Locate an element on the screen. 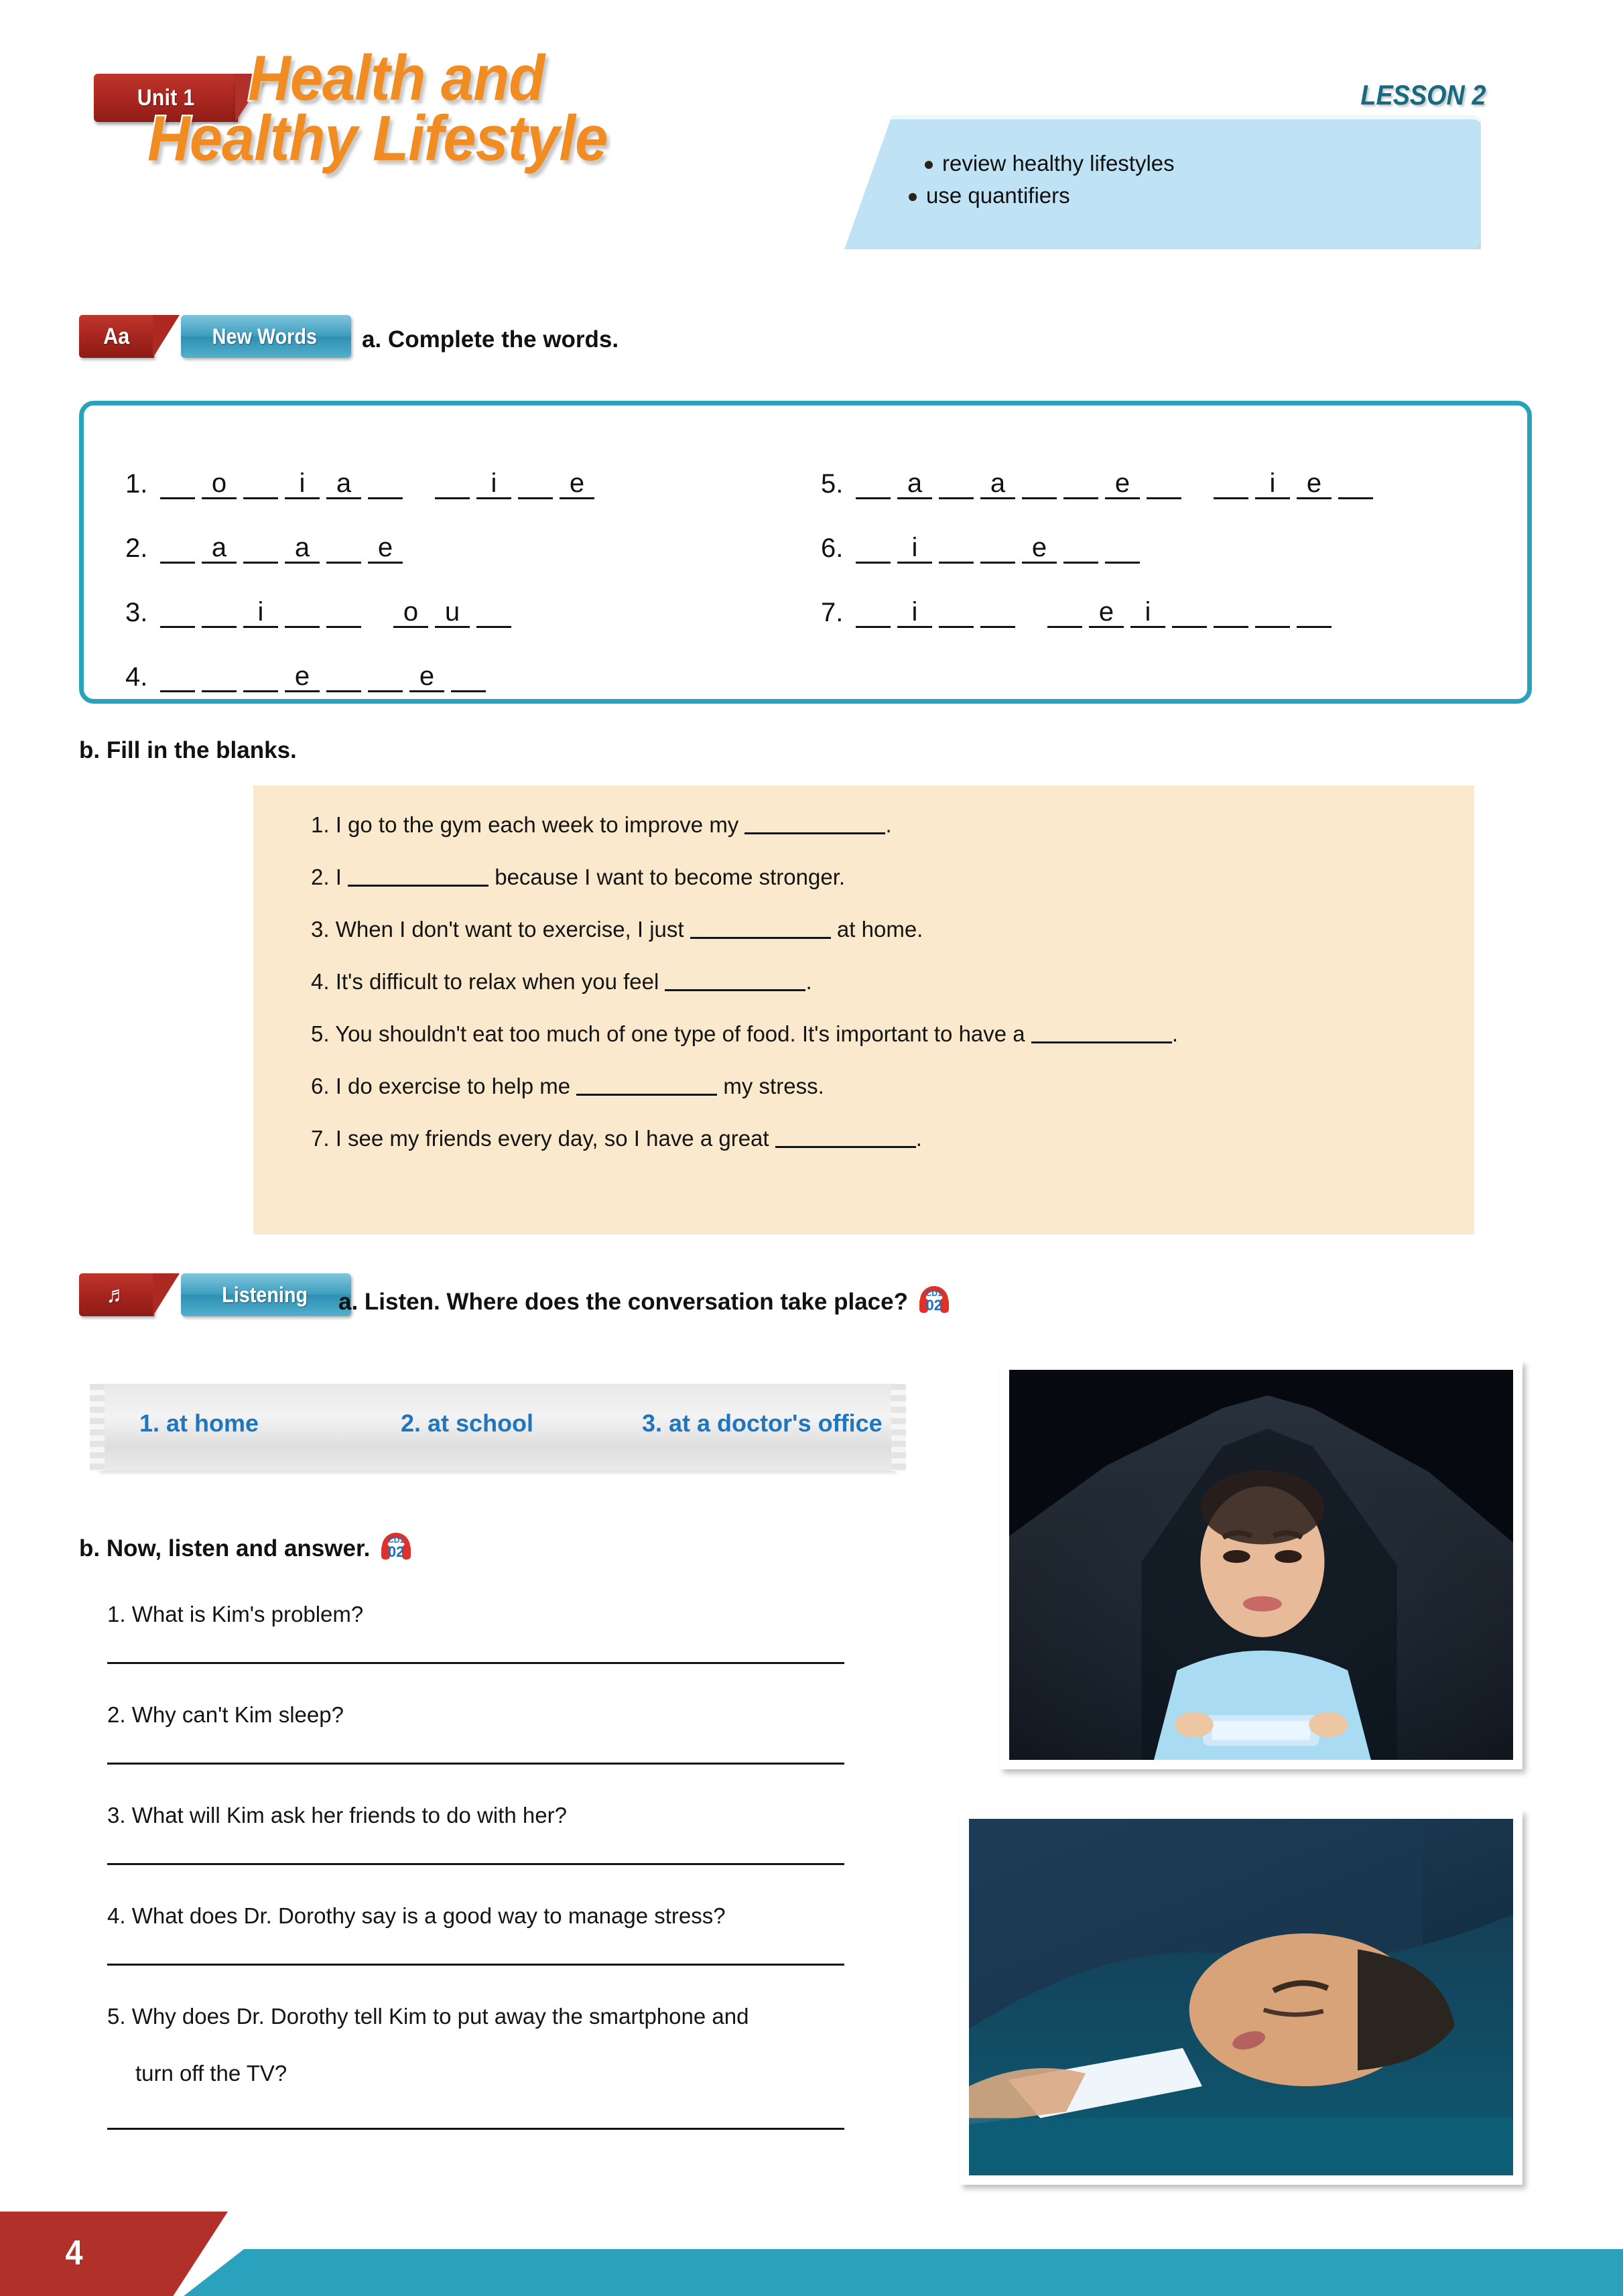  word-letter-slots: a a e is located at coordinates (284, 548).